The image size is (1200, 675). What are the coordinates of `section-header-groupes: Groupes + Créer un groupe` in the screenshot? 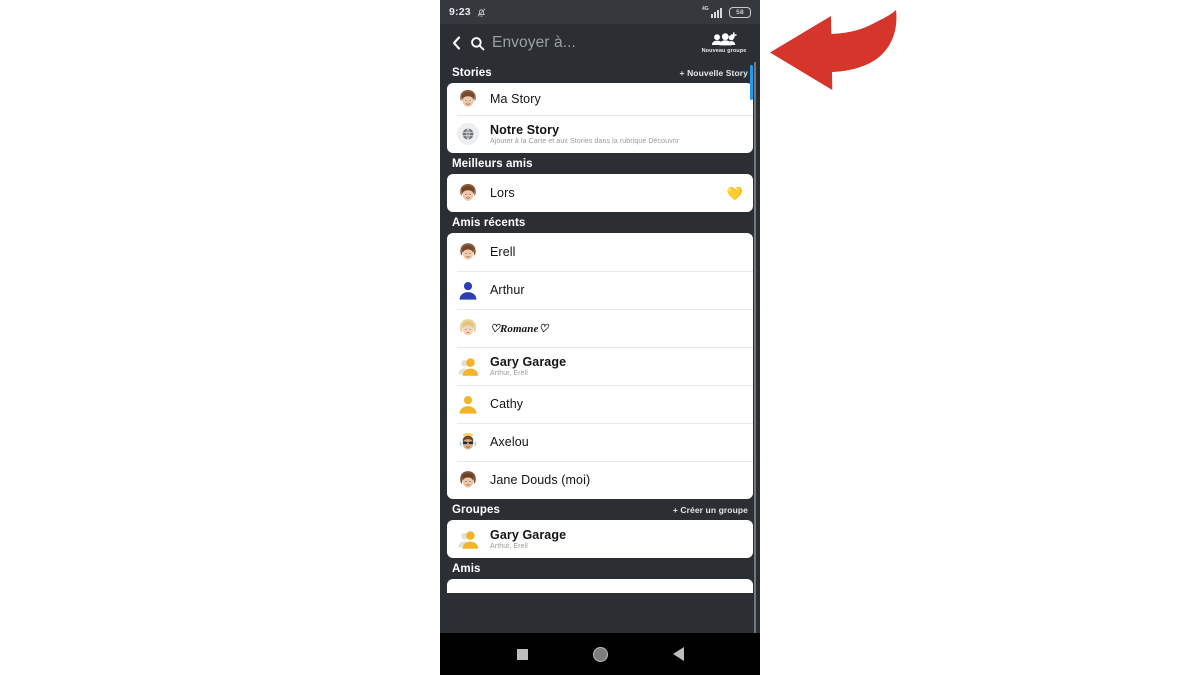 It's located at (600, 509).